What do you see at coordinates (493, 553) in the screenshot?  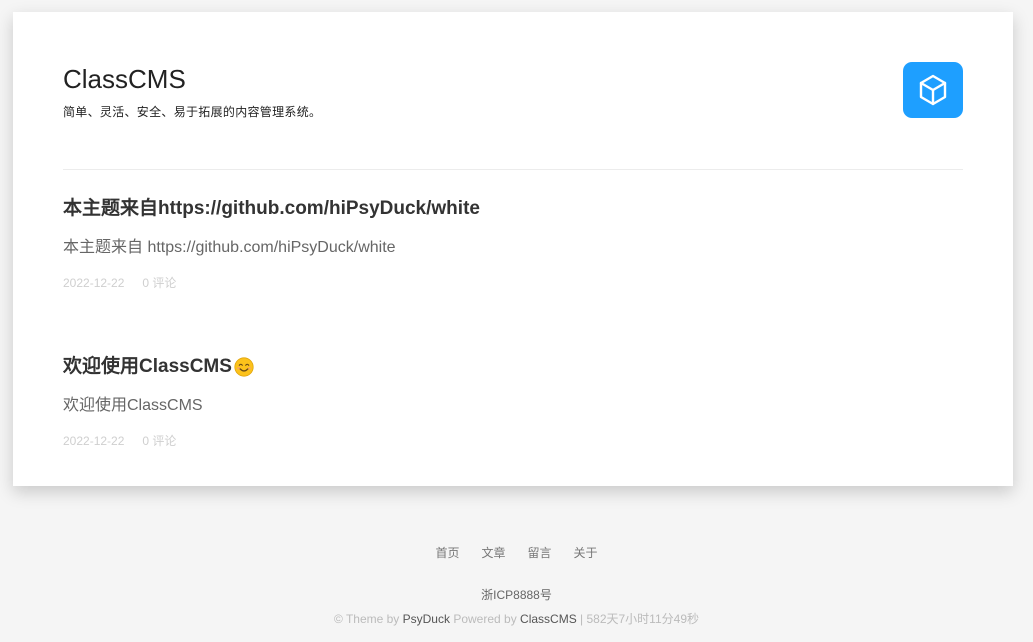 I see `footer-nav-articles: 文章` at bounding box center [493, 553].